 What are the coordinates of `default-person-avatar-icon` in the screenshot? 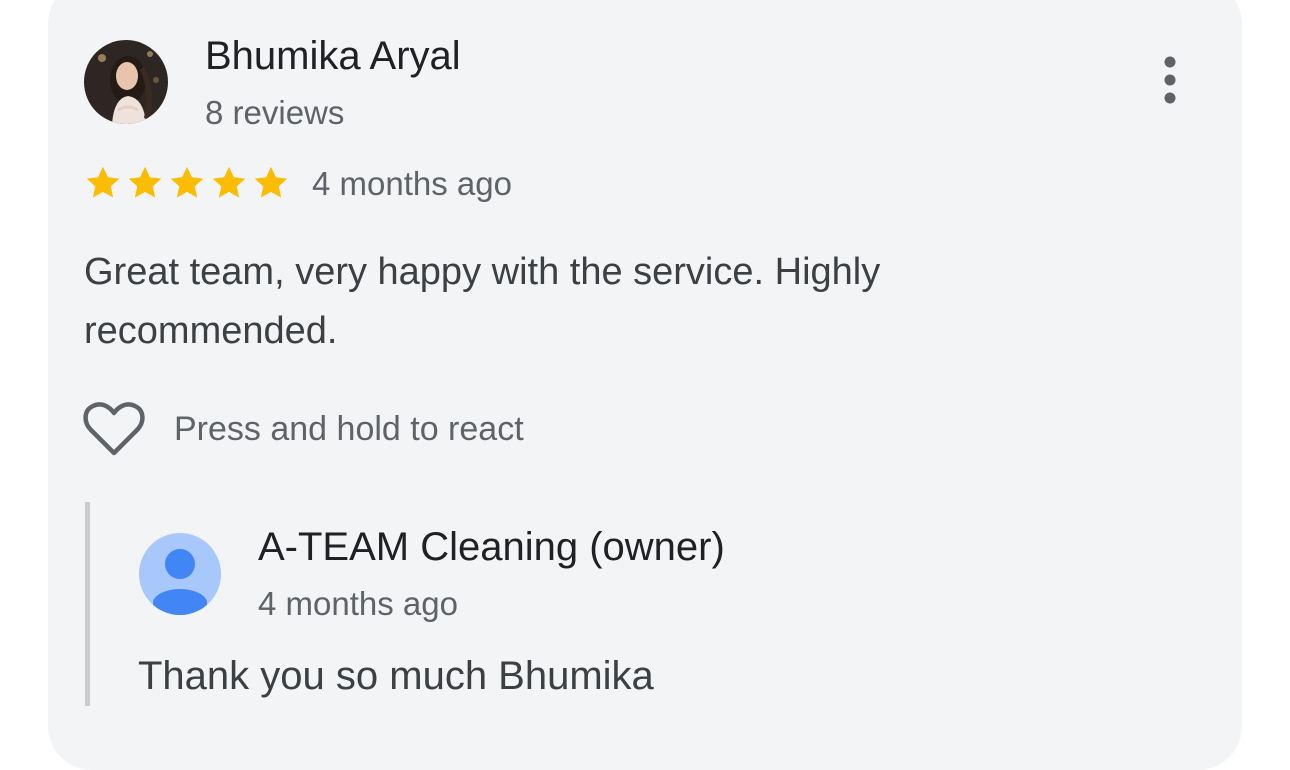 It's located at (180, 574).